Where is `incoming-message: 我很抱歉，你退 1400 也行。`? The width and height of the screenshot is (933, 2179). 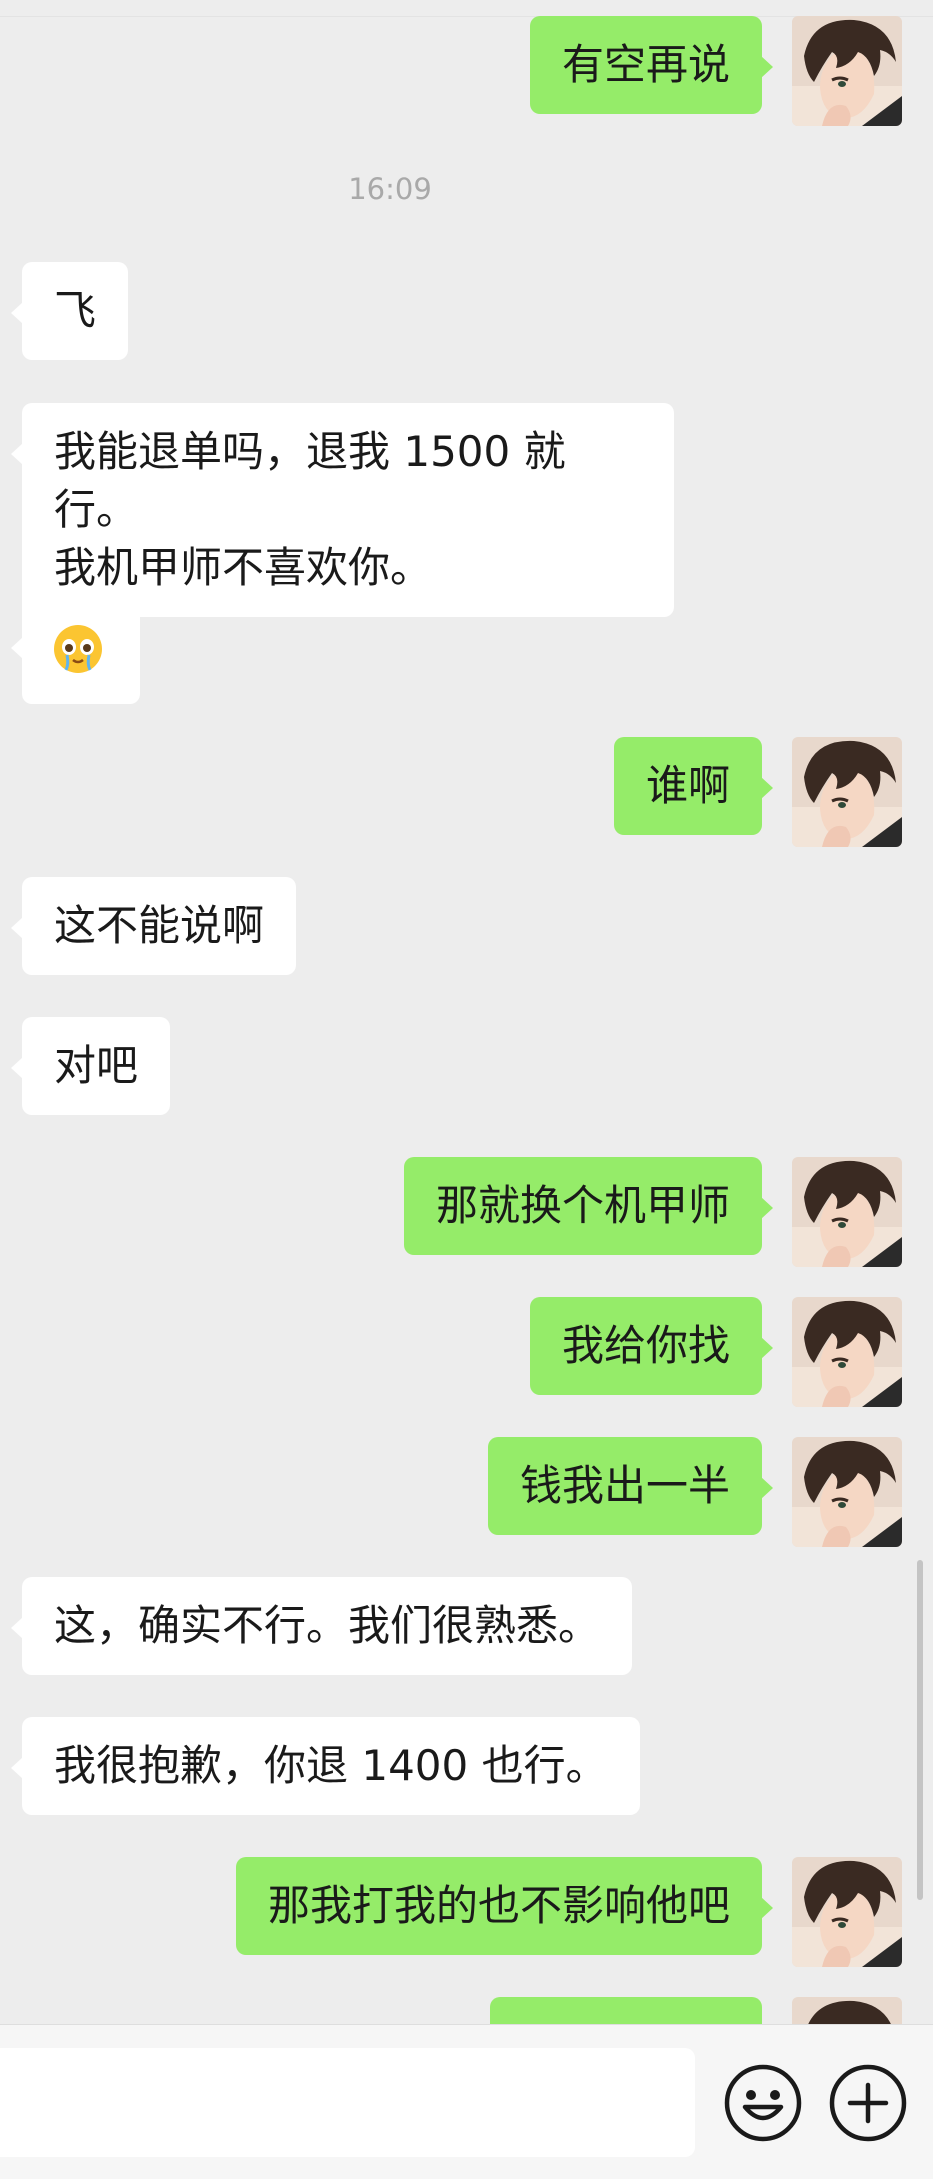
incoming-message: 我很抱歉，你退 1400 也行。 is located at coordinates (325, 1766).